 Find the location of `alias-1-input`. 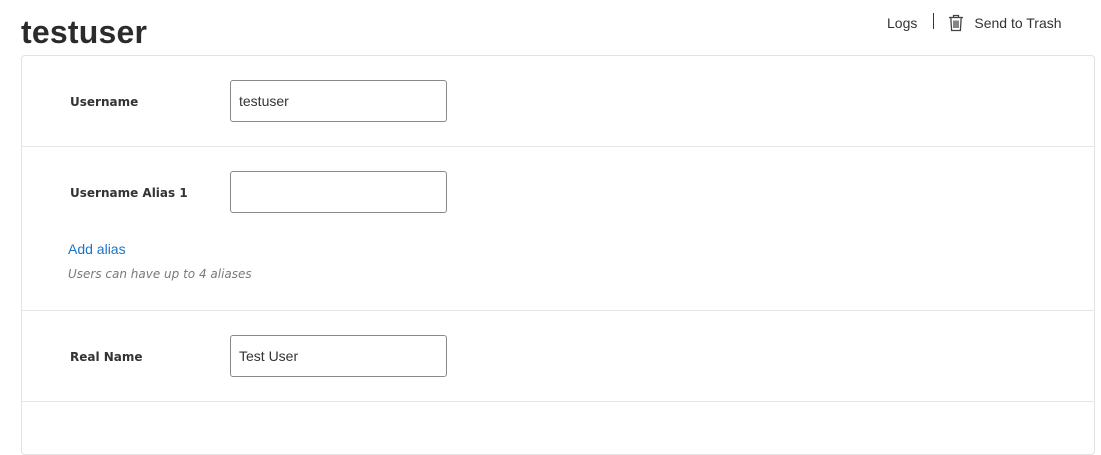

alias-1-input is located at coordinates (338, 192).